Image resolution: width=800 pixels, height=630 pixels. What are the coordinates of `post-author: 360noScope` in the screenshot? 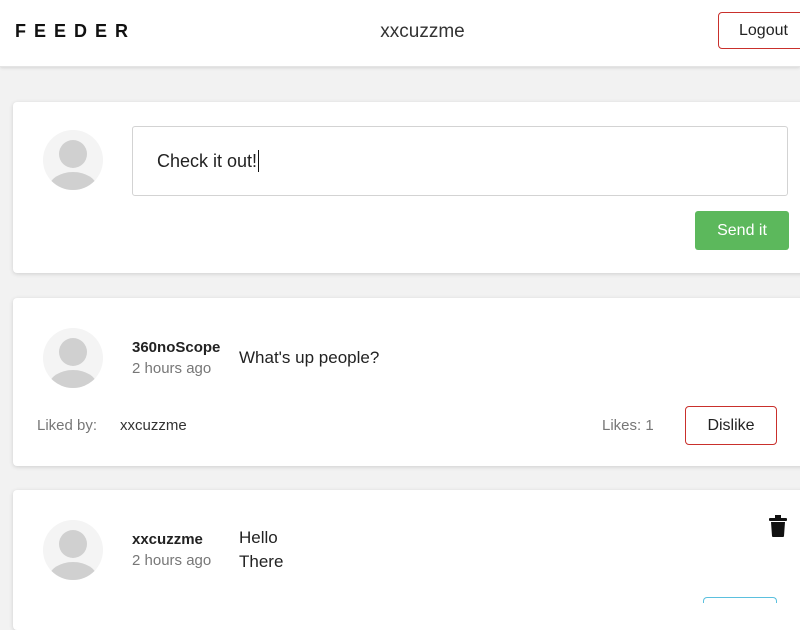 It's located at (176, 347).